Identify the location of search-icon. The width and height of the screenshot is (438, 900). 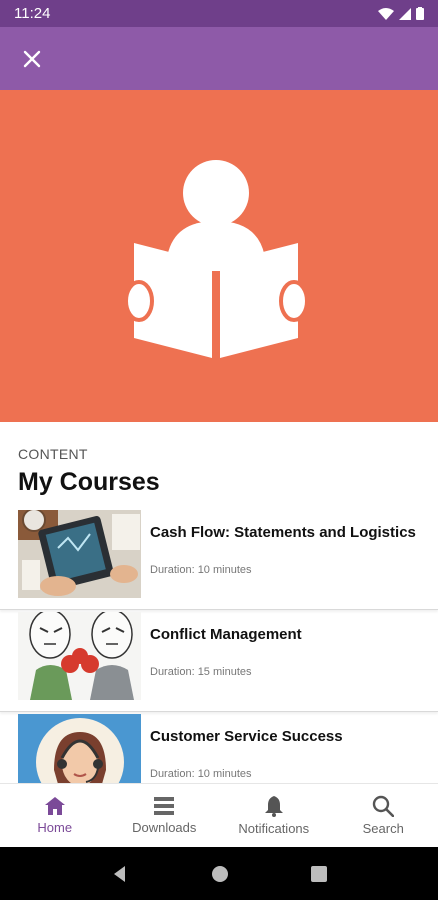
(384, 806).